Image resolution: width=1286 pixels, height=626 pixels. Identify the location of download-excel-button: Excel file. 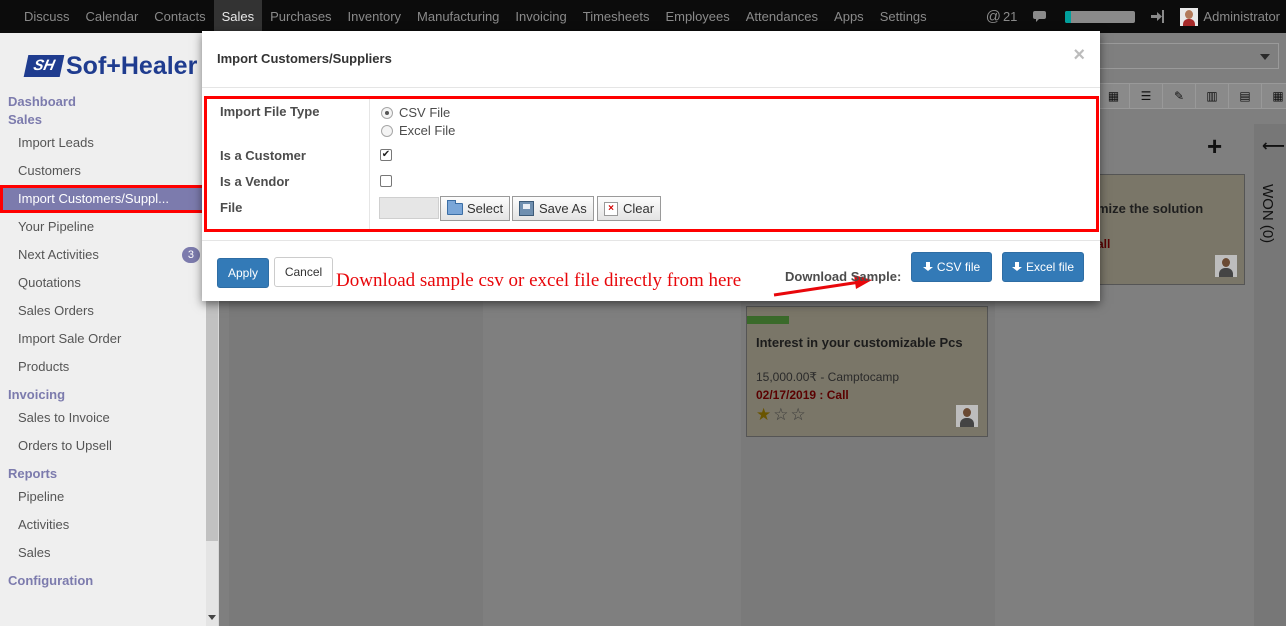
(1043, 267).